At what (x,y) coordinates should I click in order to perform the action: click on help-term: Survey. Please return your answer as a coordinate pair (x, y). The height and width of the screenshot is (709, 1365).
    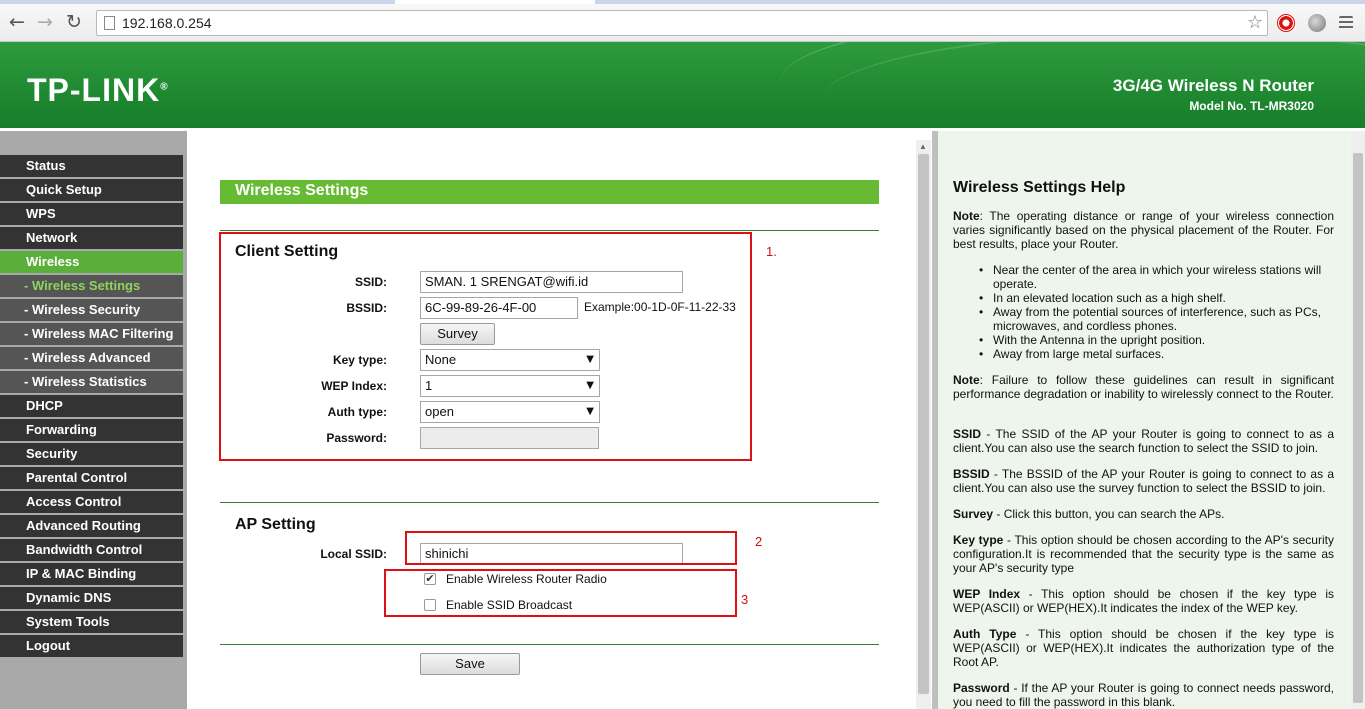
    Looking at the image, I should click on (973, 514).